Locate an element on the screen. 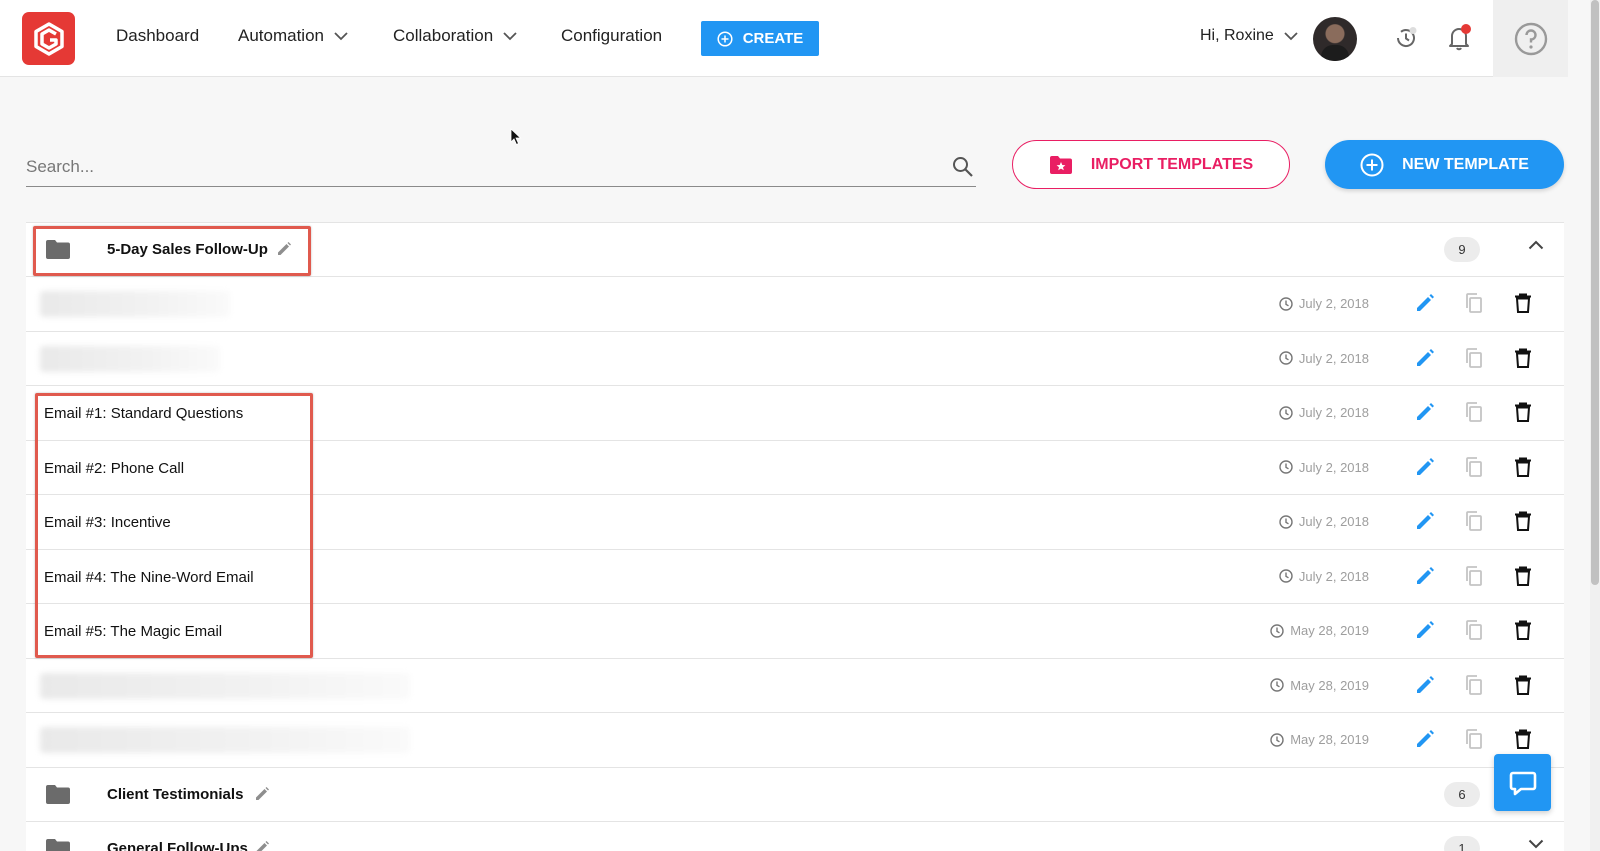  template-row: Email #2: Phone Call July 2, 2018 is located at coordinates (795, 467).